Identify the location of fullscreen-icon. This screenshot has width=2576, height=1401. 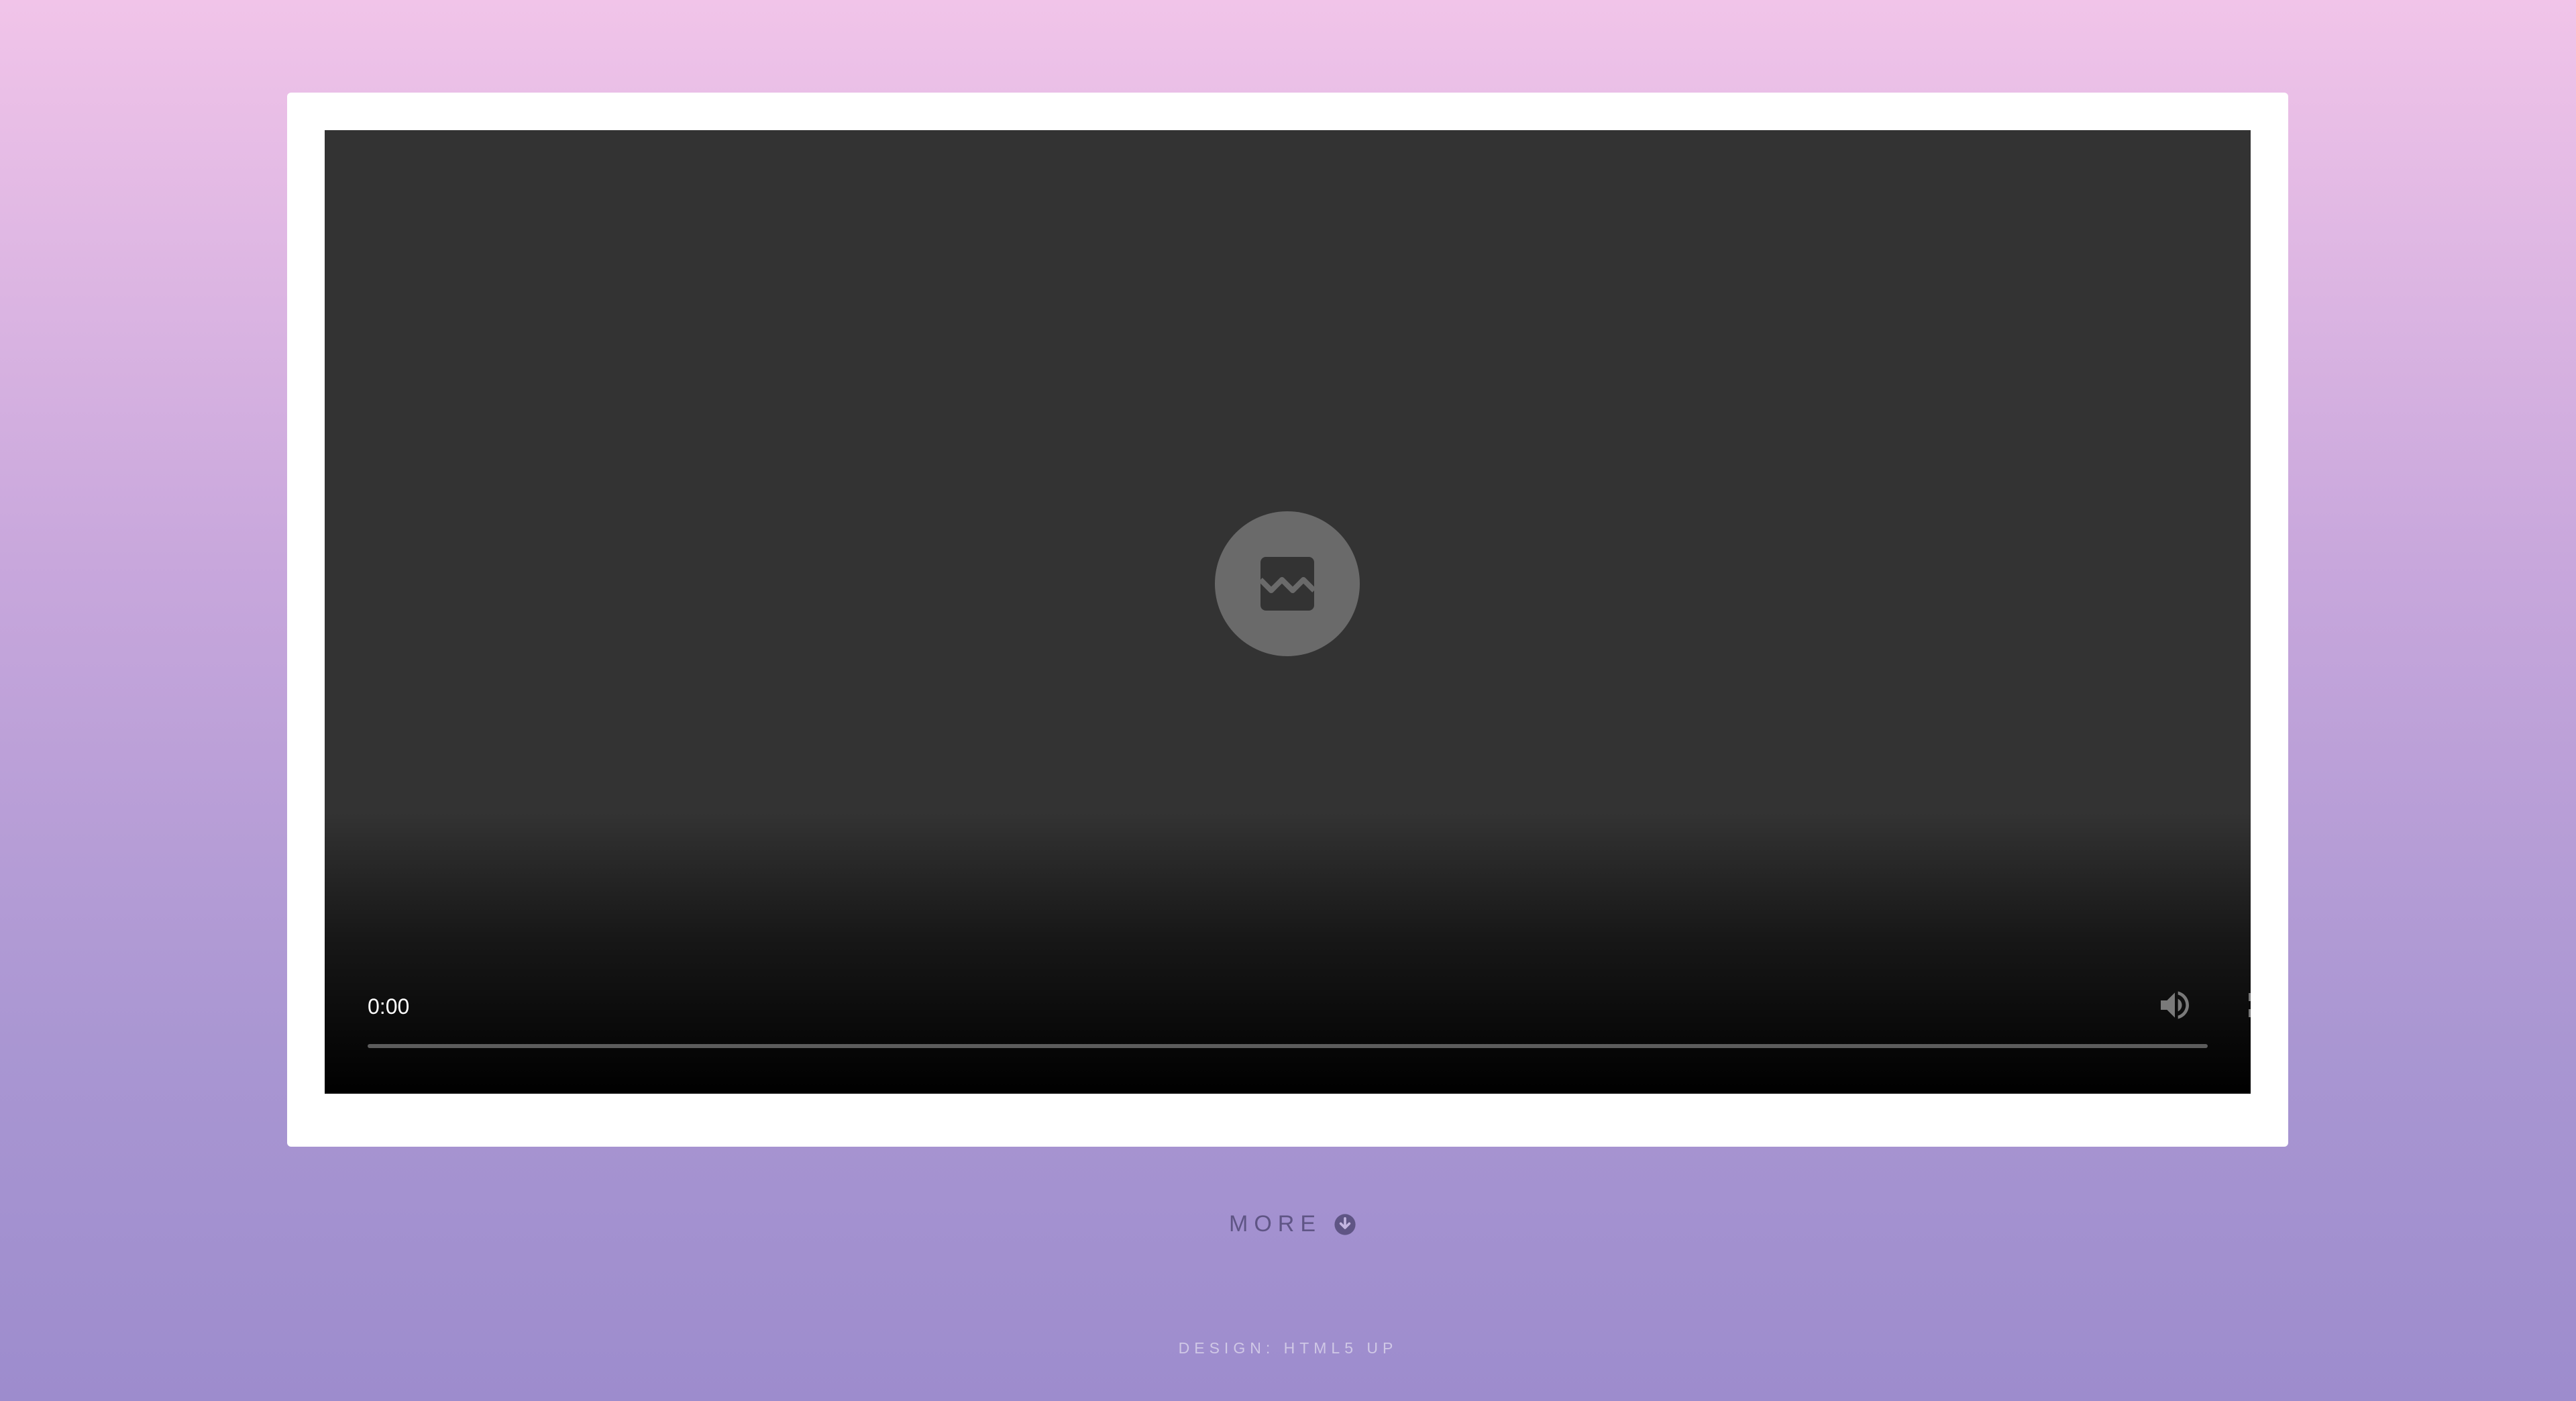
(2250, 1005).